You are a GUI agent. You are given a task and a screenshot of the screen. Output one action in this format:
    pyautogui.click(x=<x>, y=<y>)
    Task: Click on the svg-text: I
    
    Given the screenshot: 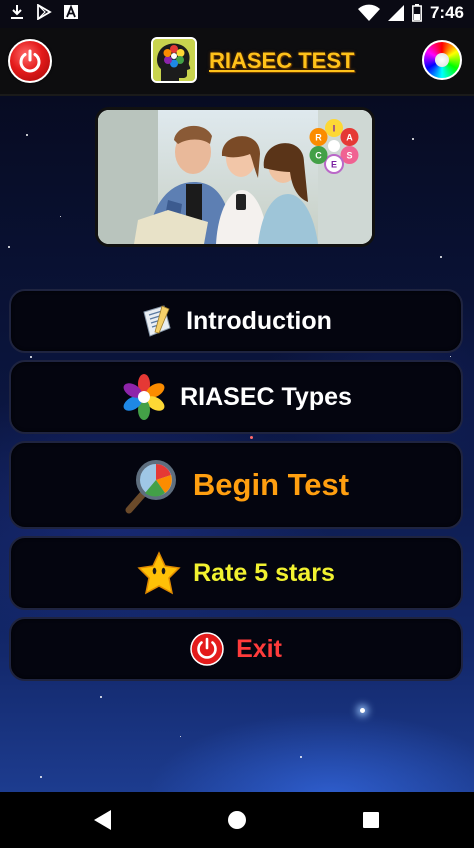 What is the action you would take?
    pyautogui.click(x=334, y=129)
    